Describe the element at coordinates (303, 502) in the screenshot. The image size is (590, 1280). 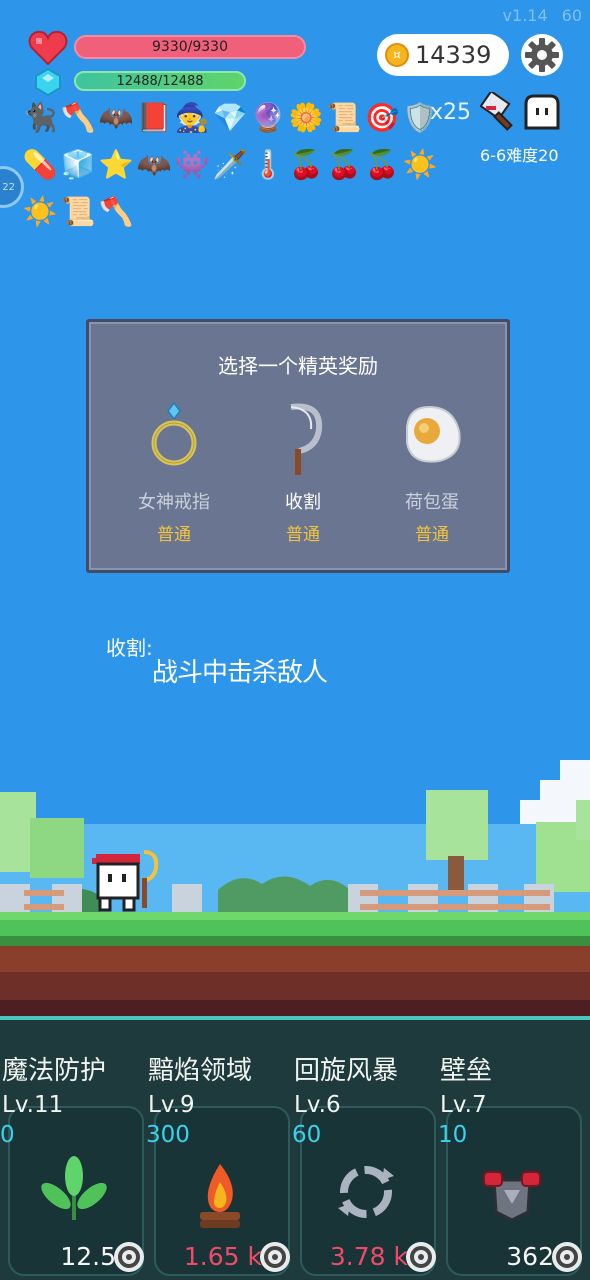
I see `reward-name: 收割` at that location.